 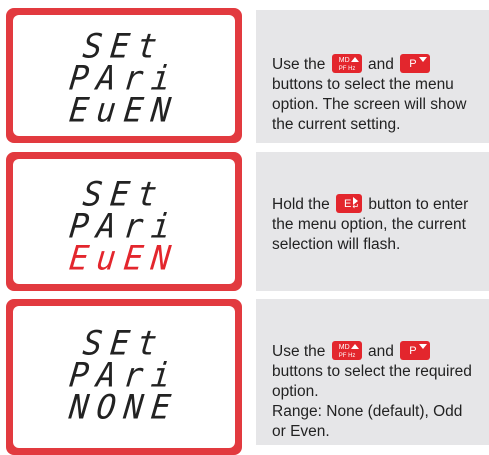 I want to click on range-text: Range: None (default), Odd or Even., so click(x=367, y=421).